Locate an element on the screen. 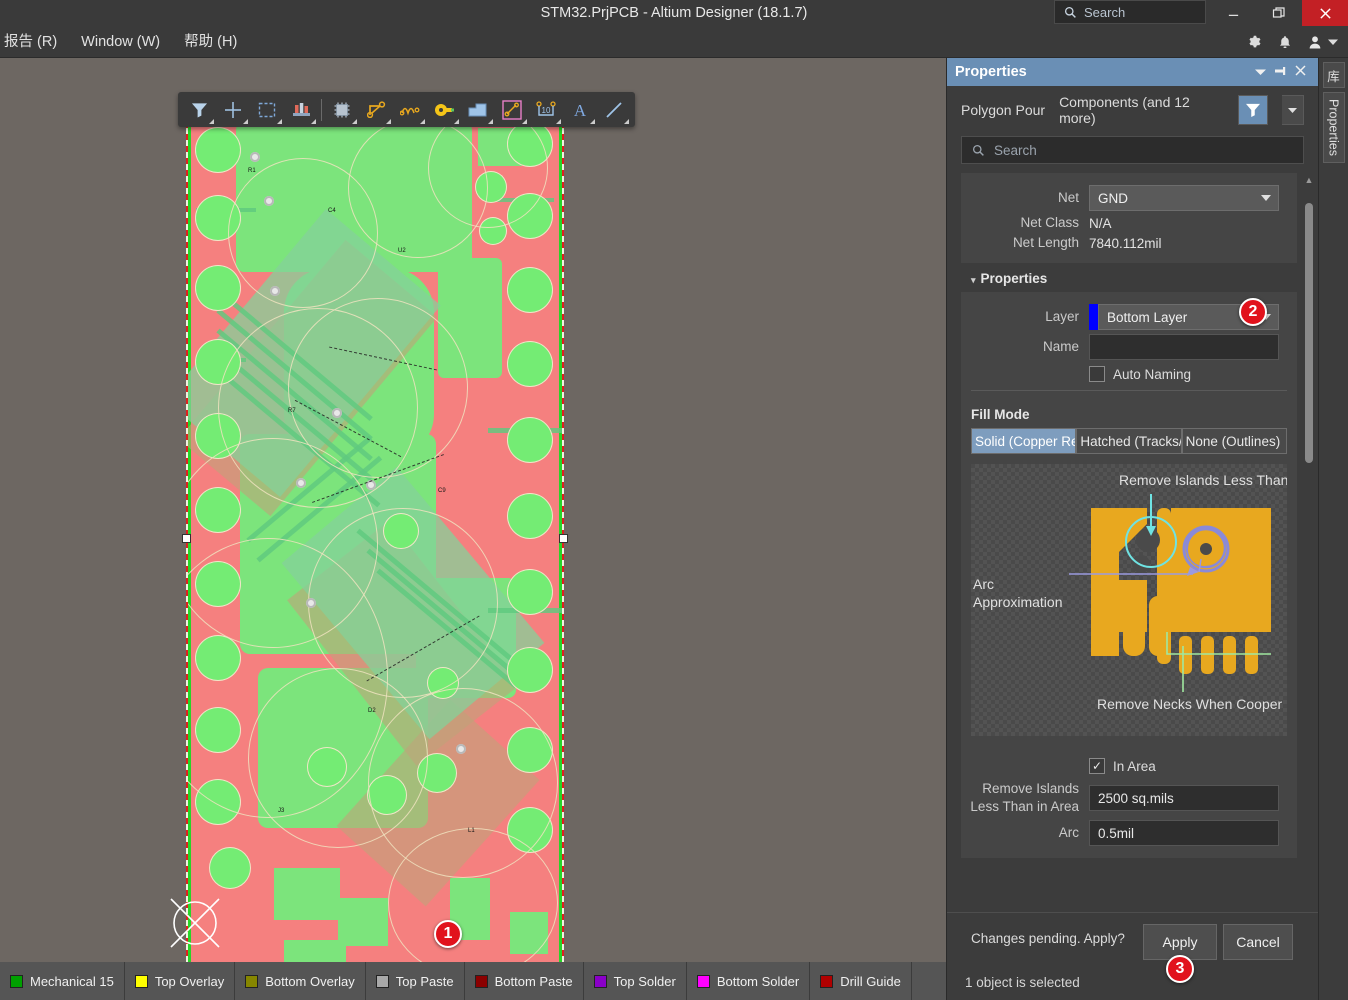 Image resolution: width=1348 pixels, height=1000 pixels. via is located at coordinates (269, 201).